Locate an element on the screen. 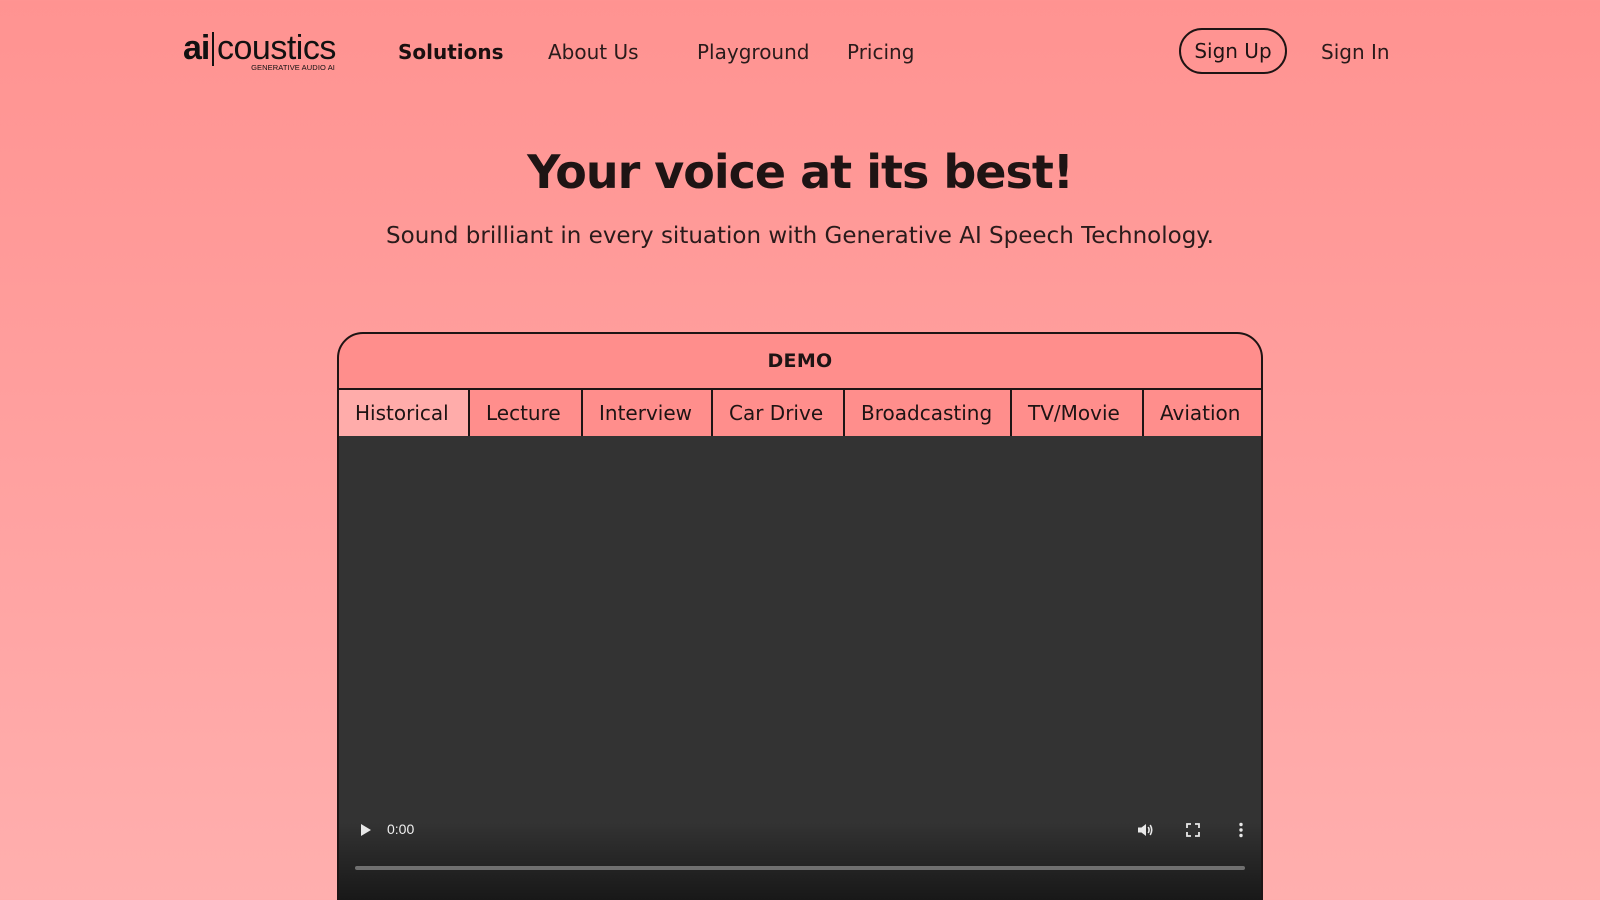  logo-coustics-text: coustics is located at coordinates (276, 48).